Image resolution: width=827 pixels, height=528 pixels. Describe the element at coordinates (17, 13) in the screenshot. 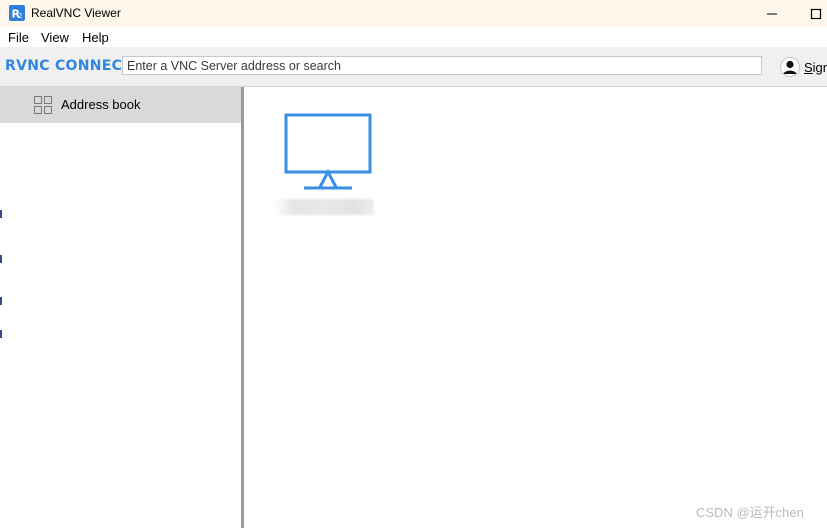

I see `realvnc-app-icon: R 2` at that location.